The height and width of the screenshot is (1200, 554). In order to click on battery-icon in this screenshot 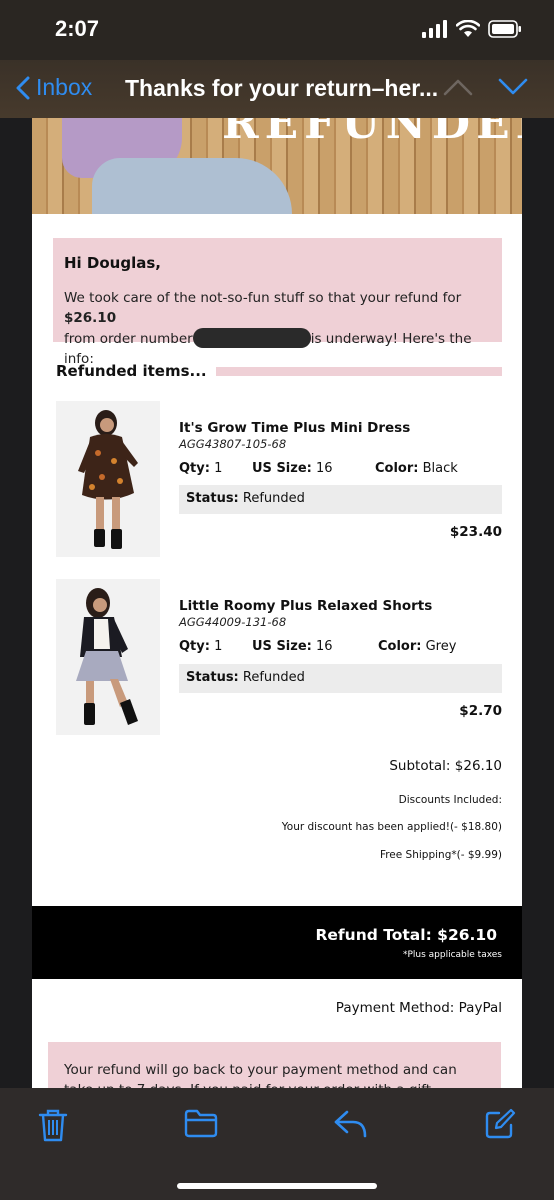, I will do `click(504, 29)`.